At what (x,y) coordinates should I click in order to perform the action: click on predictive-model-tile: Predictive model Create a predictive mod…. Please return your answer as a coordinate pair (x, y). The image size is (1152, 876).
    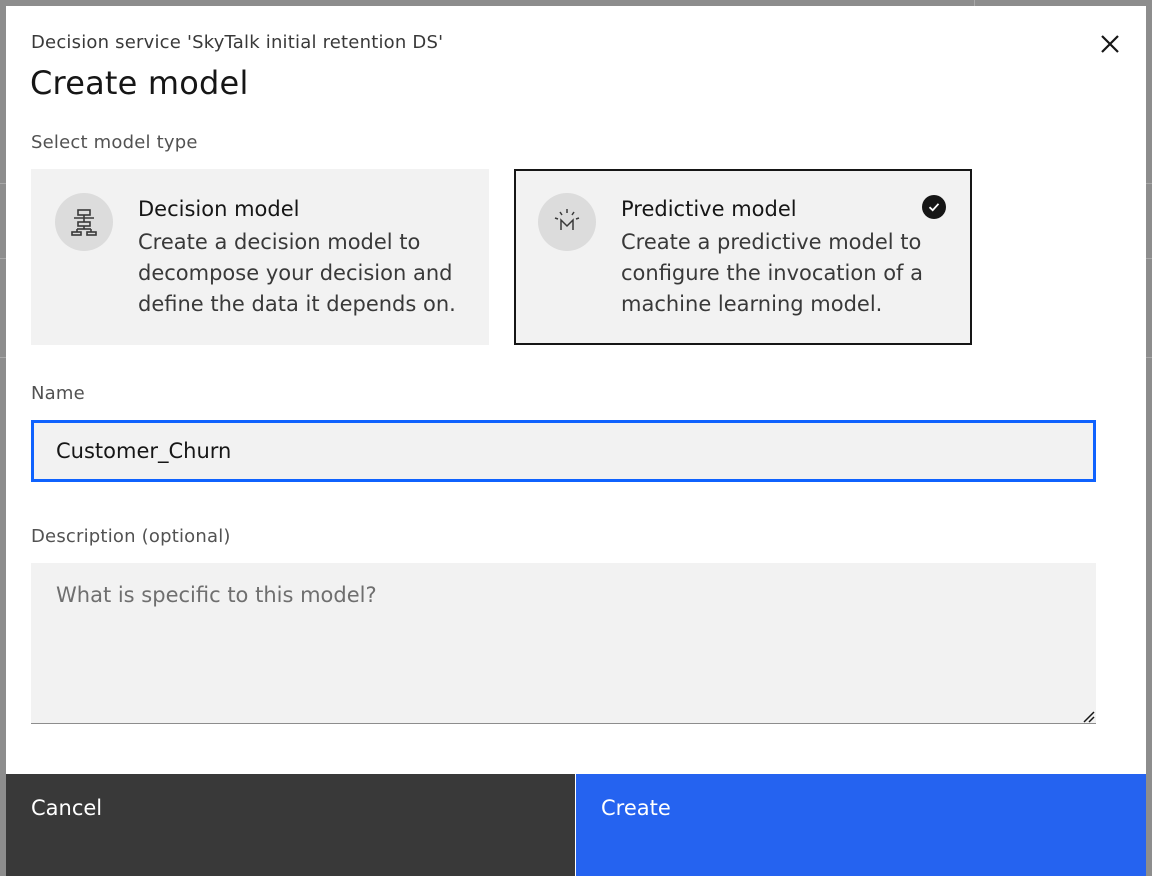
    Looking at the image, I should click on (743, 257).